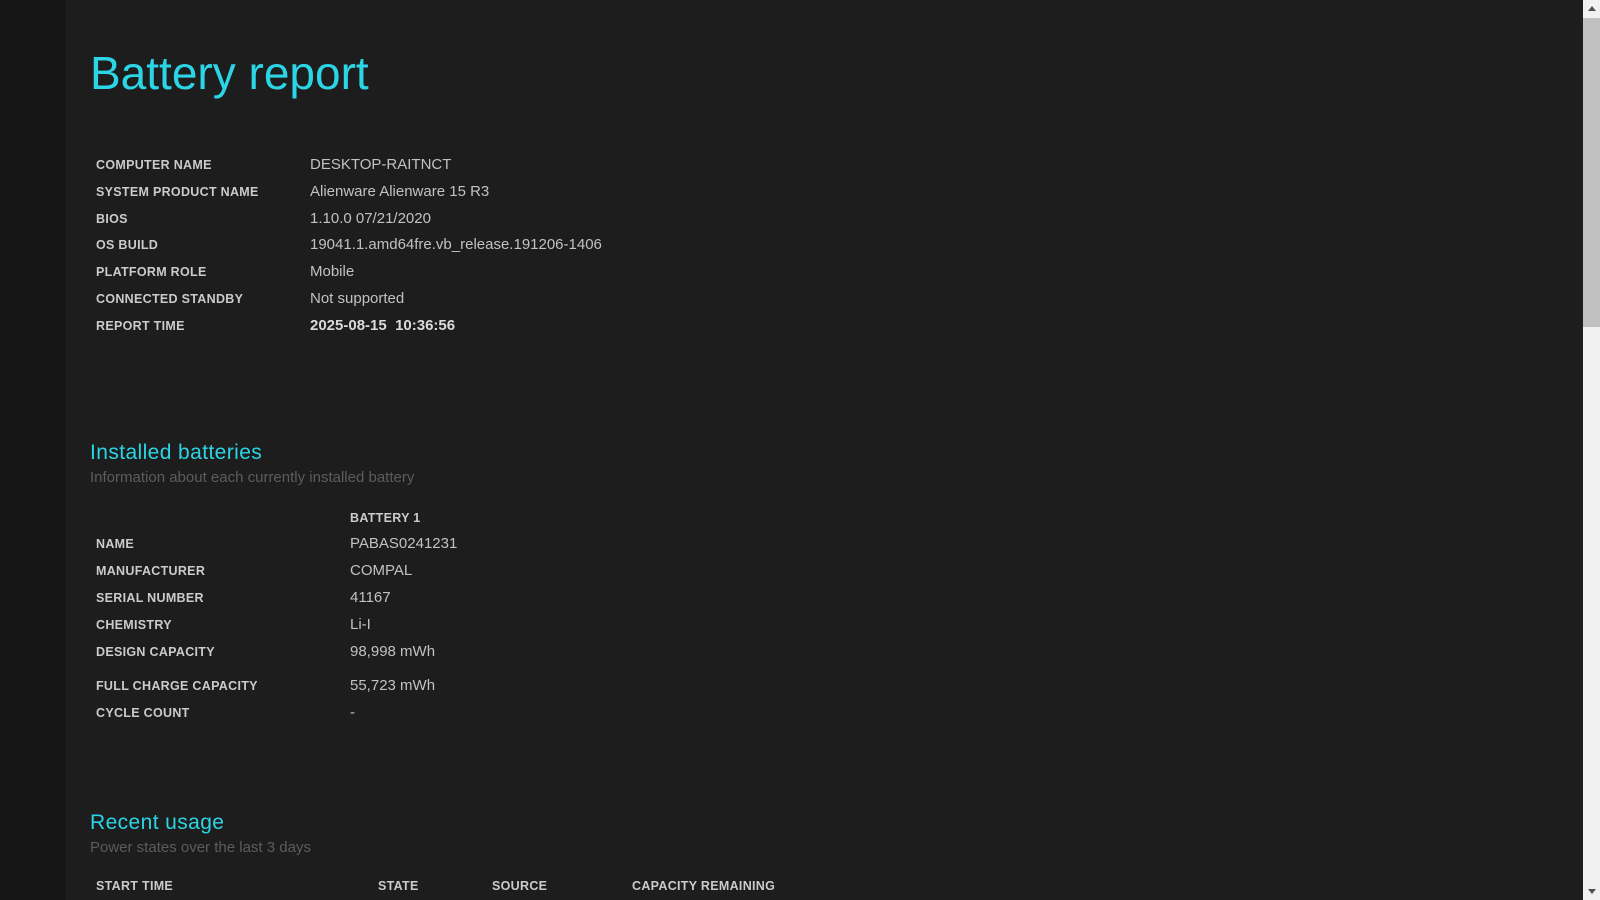  What do you see at coordinates (385, 517) in the screenshot?
I see `battery-1-column-header: BATTERY 1` at bounding box center [385, 517].